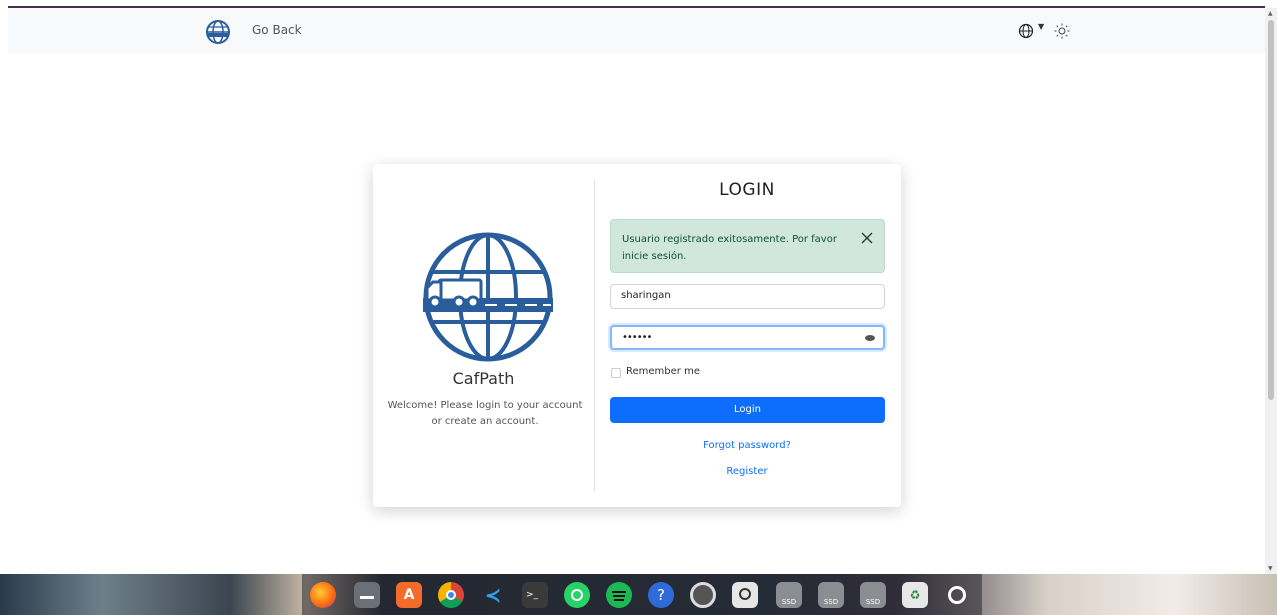  Describe the element at coordinates (1270, 13) in the screenshot. I see `scroll-up-arrow-icon: ▲` at that location.